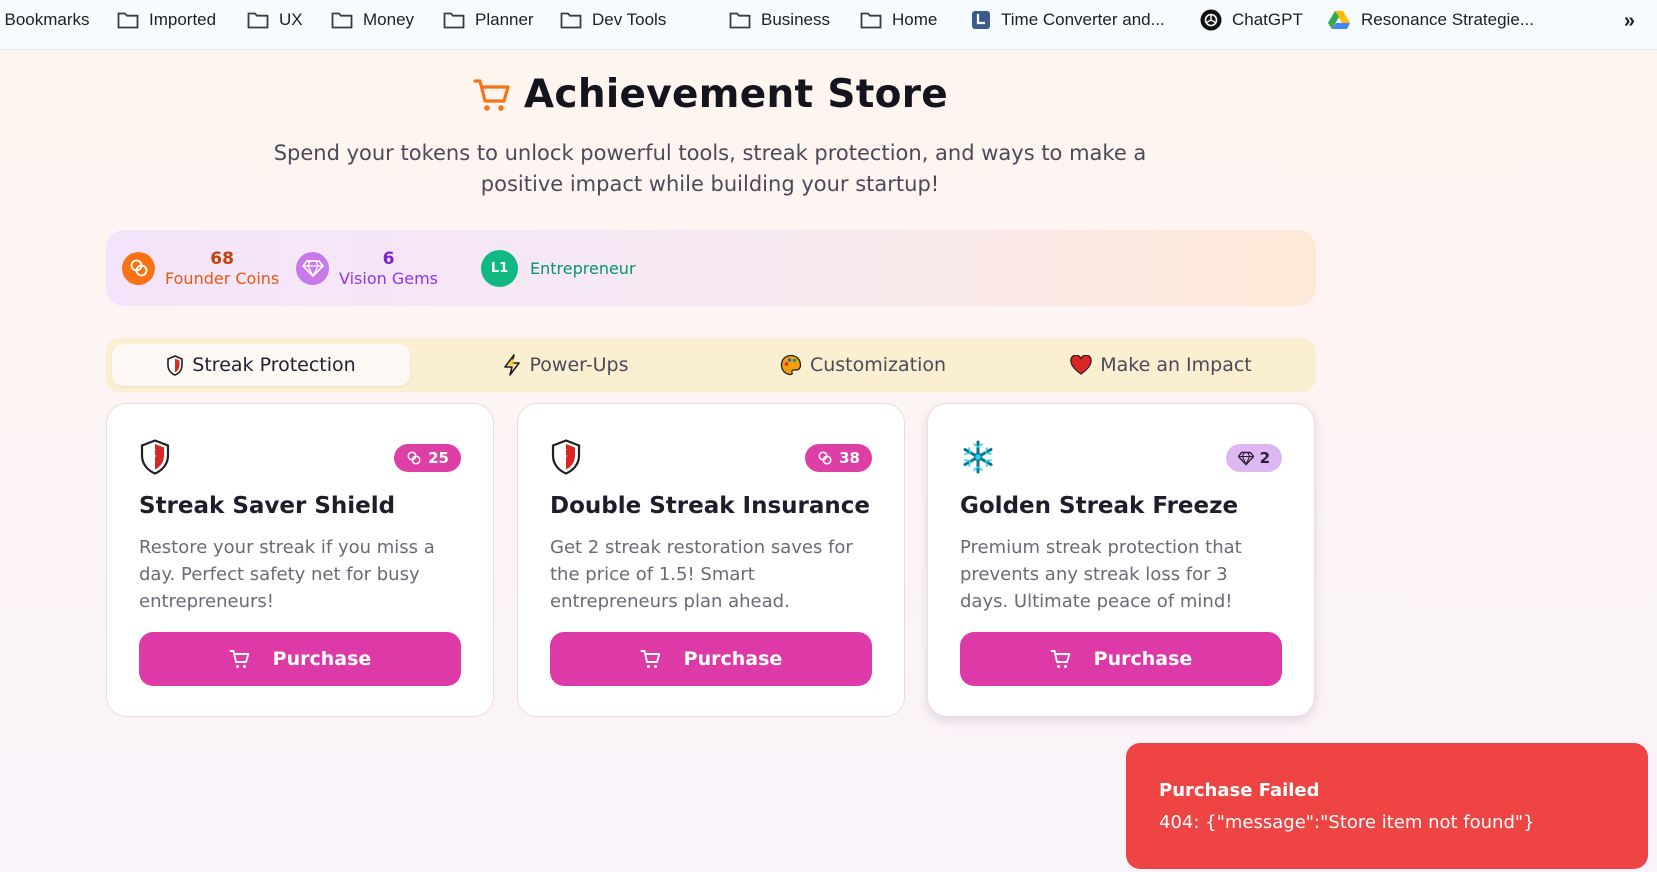 The width and height of the screenshot is (1657, 872). What do you see at coordinates (579, 365) in the screenshot?
I see `tab-label: Power-Ups` at bounding box center [579, 365].